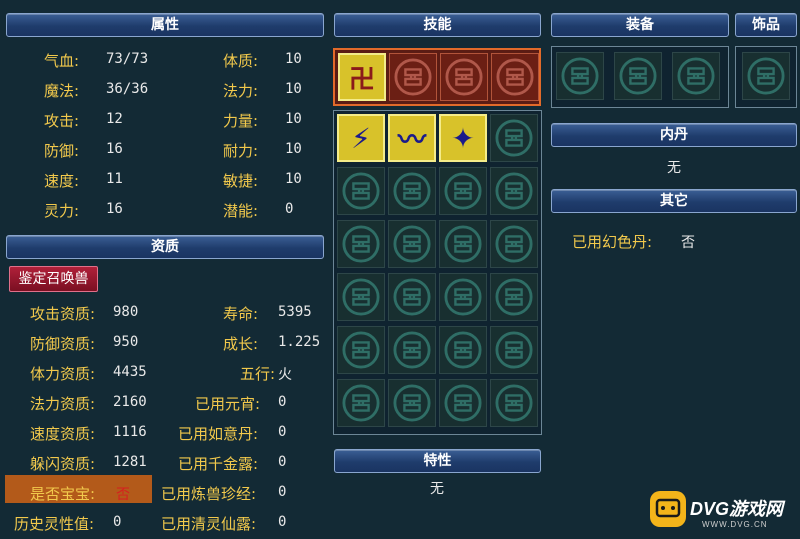 The image size is (800, 539). What do you see at coordinates (165, 25) in the screenshot?
I see `attributes-header: 属性` at bounding box center [165, 25].